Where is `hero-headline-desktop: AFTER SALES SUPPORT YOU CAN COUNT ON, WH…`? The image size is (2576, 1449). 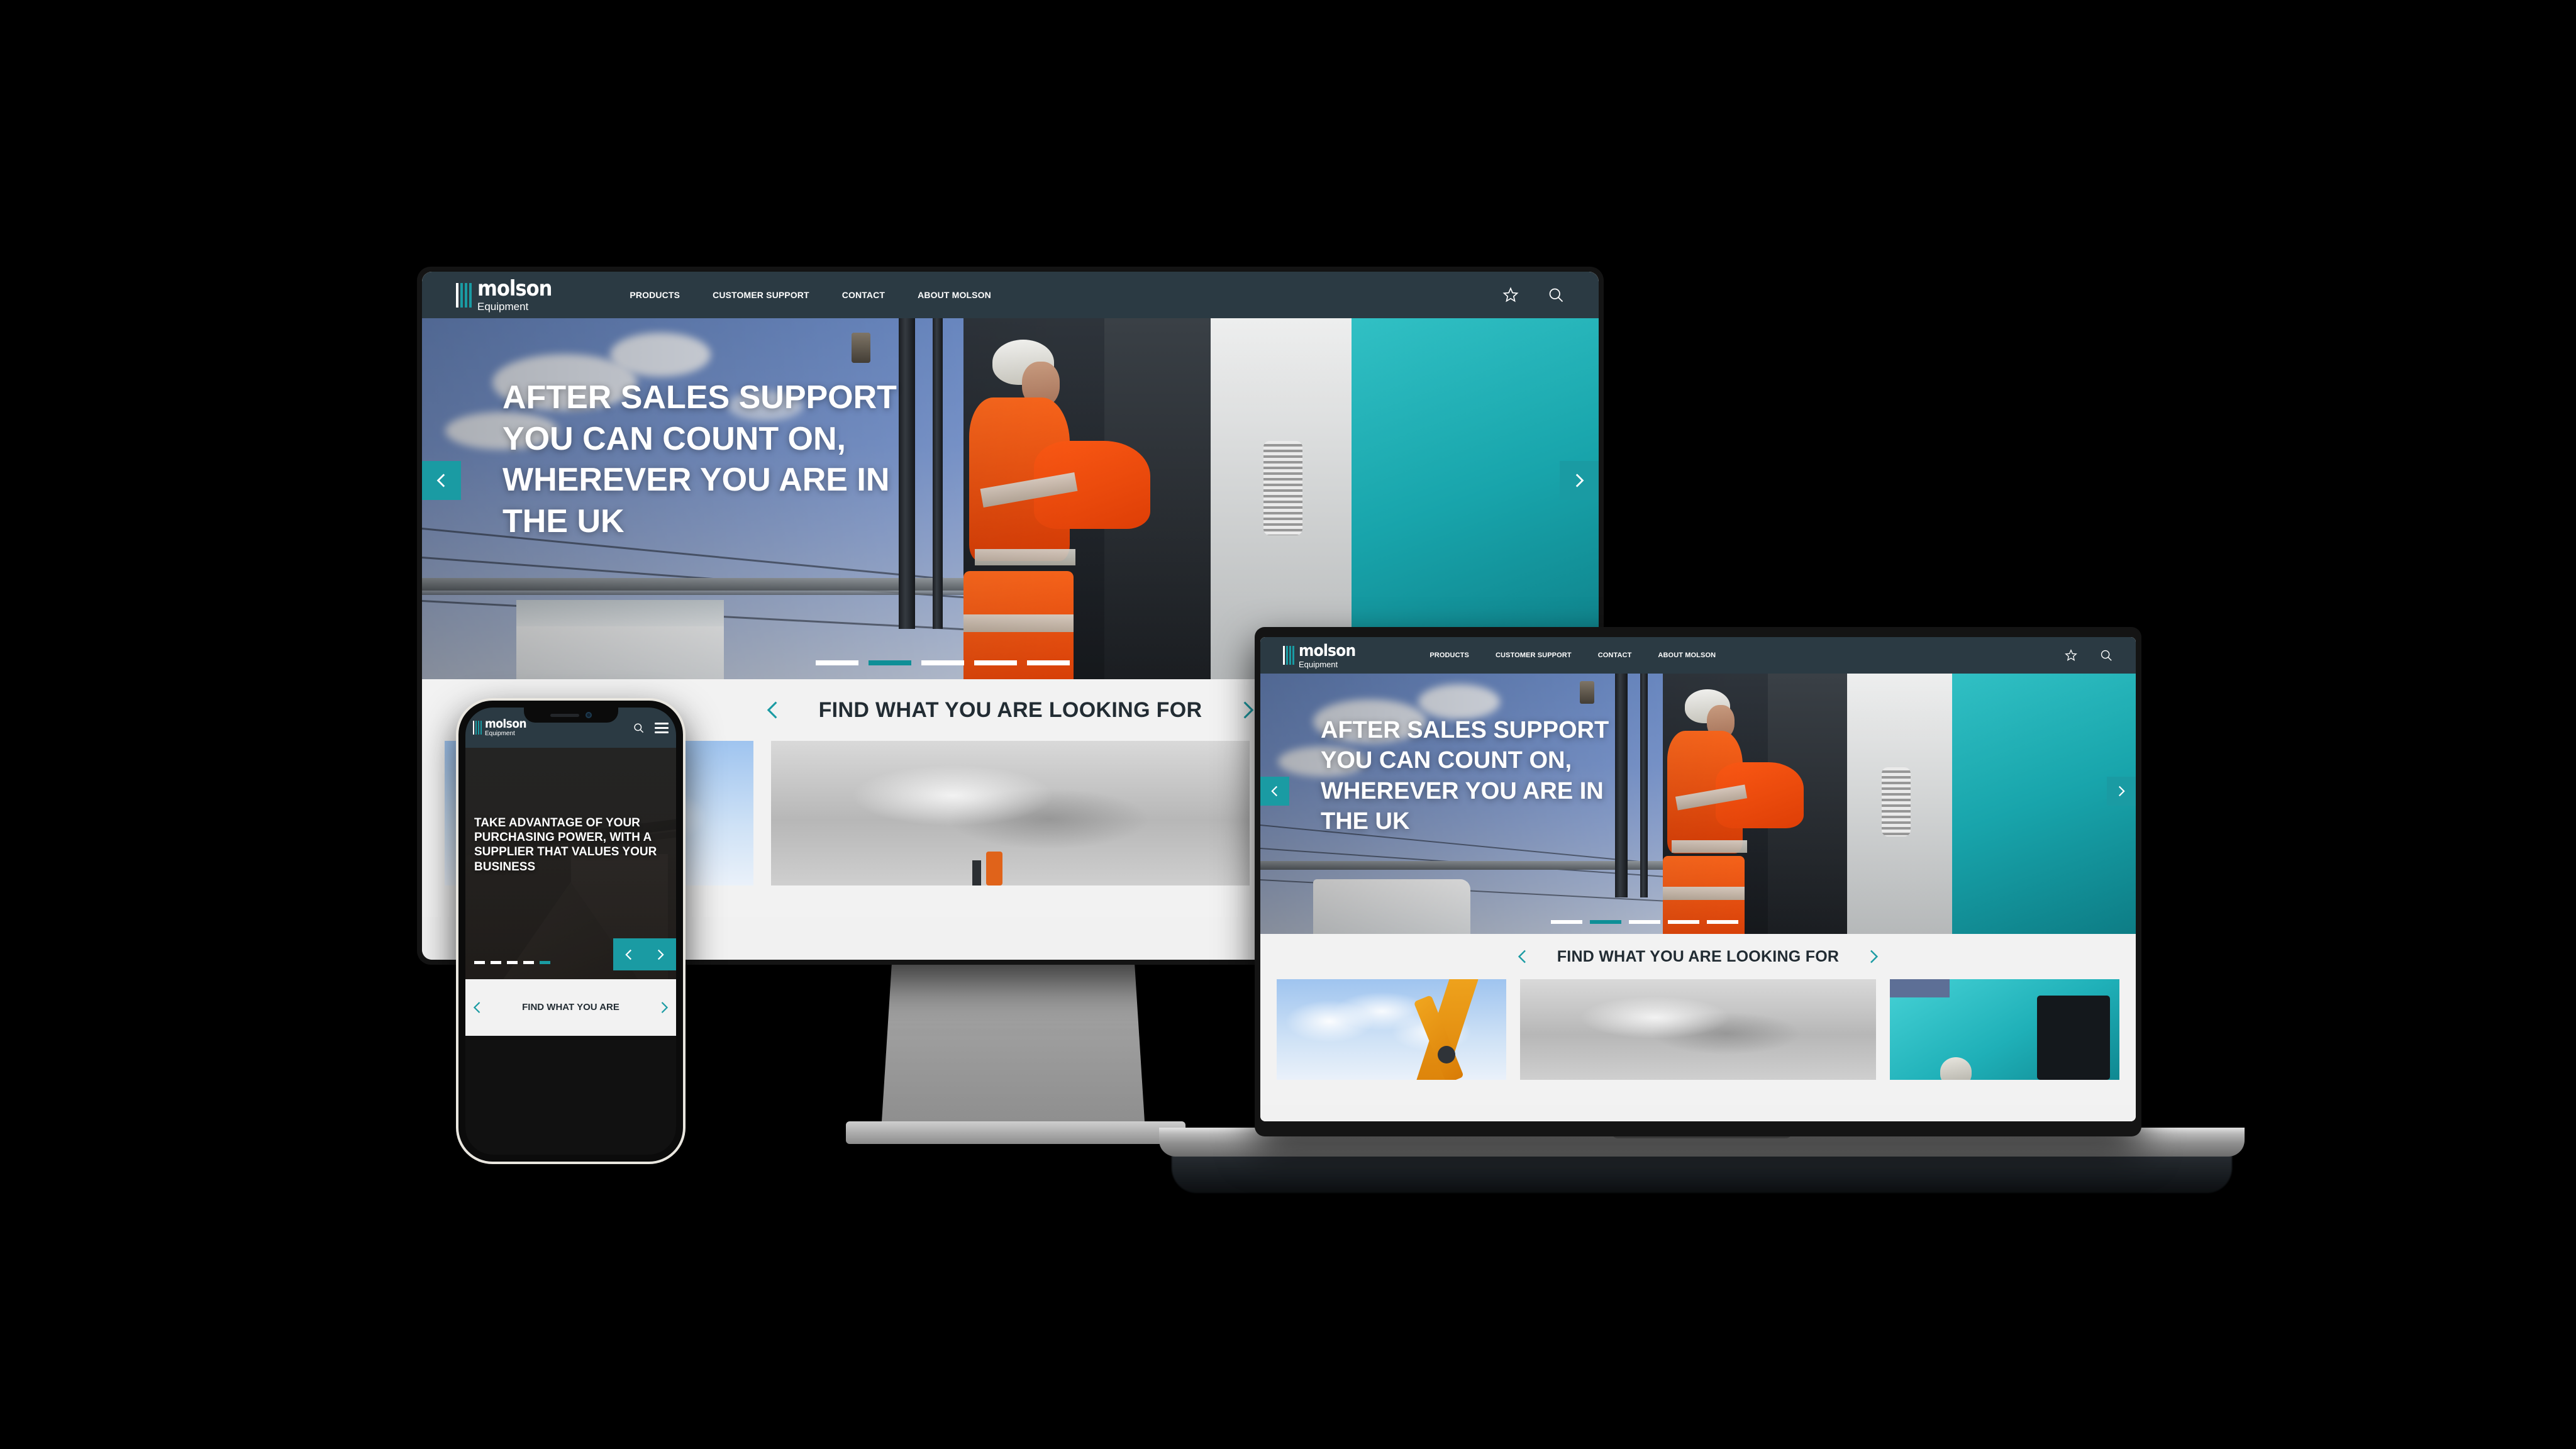
hero-headline-desktop: AFTER SALES SUPPORT YOU CAN COUNT ON, WH… is located at coordinates (699, 459).